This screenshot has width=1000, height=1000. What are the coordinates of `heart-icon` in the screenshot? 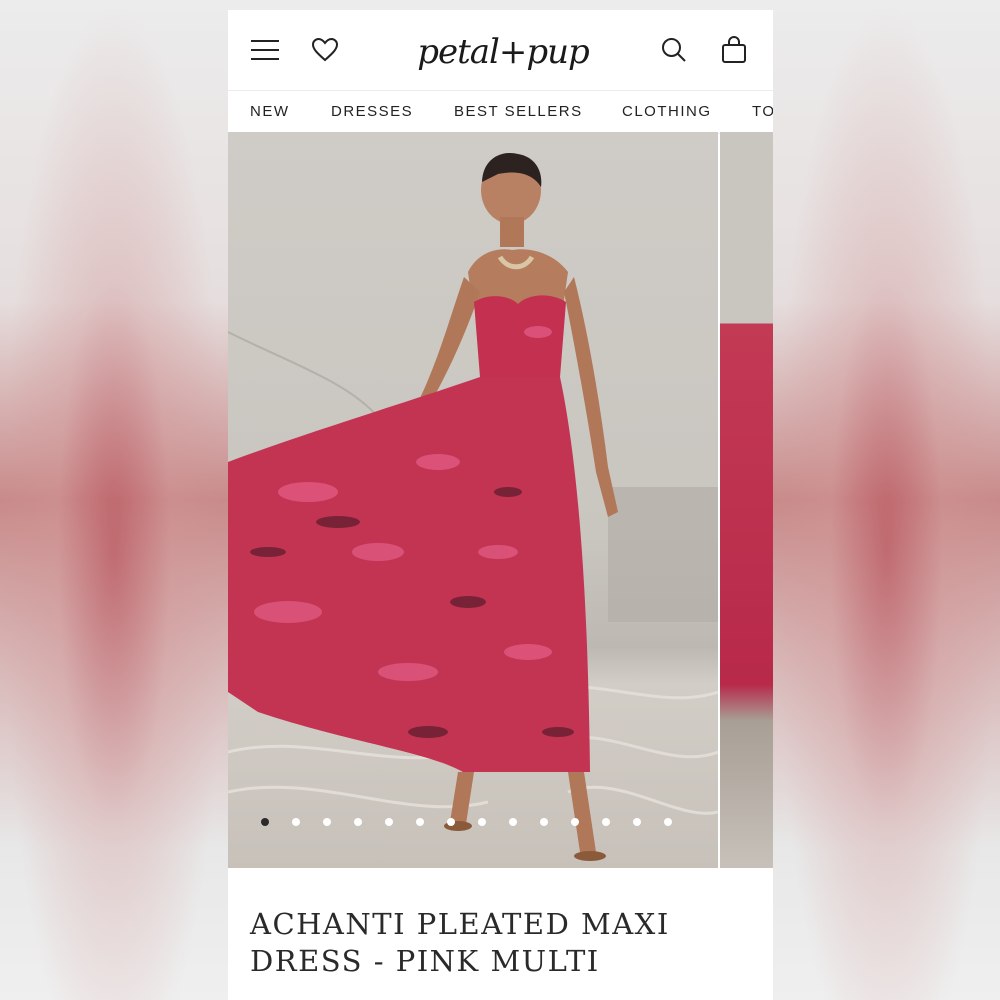 It's located at (325, 50).